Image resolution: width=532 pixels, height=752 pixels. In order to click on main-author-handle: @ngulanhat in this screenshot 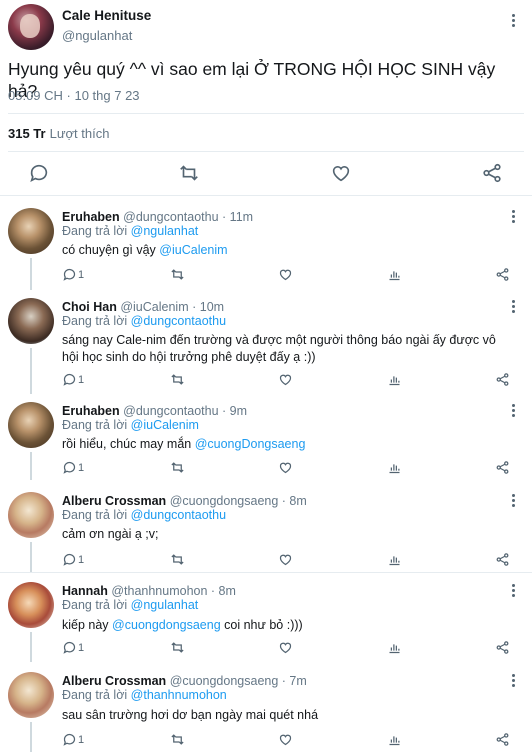, I will do `click(97, 35)`.